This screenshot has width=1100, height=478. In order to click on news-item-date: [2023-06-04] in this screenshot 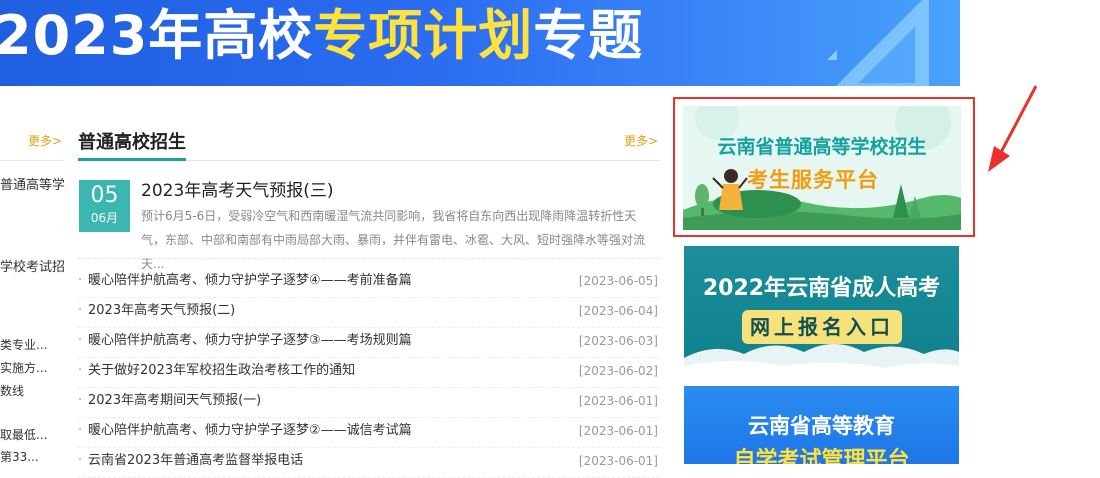, I will do `click(618, 311)`.